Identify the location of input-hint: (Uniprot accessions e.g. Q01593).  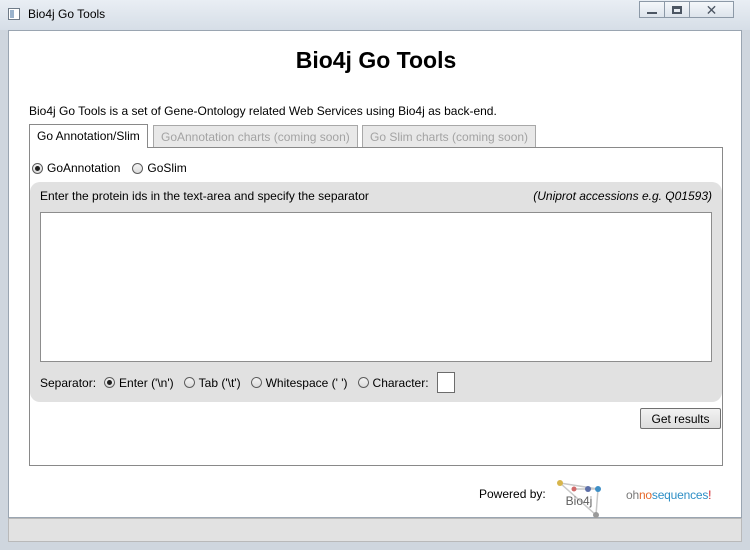
(622, 196).